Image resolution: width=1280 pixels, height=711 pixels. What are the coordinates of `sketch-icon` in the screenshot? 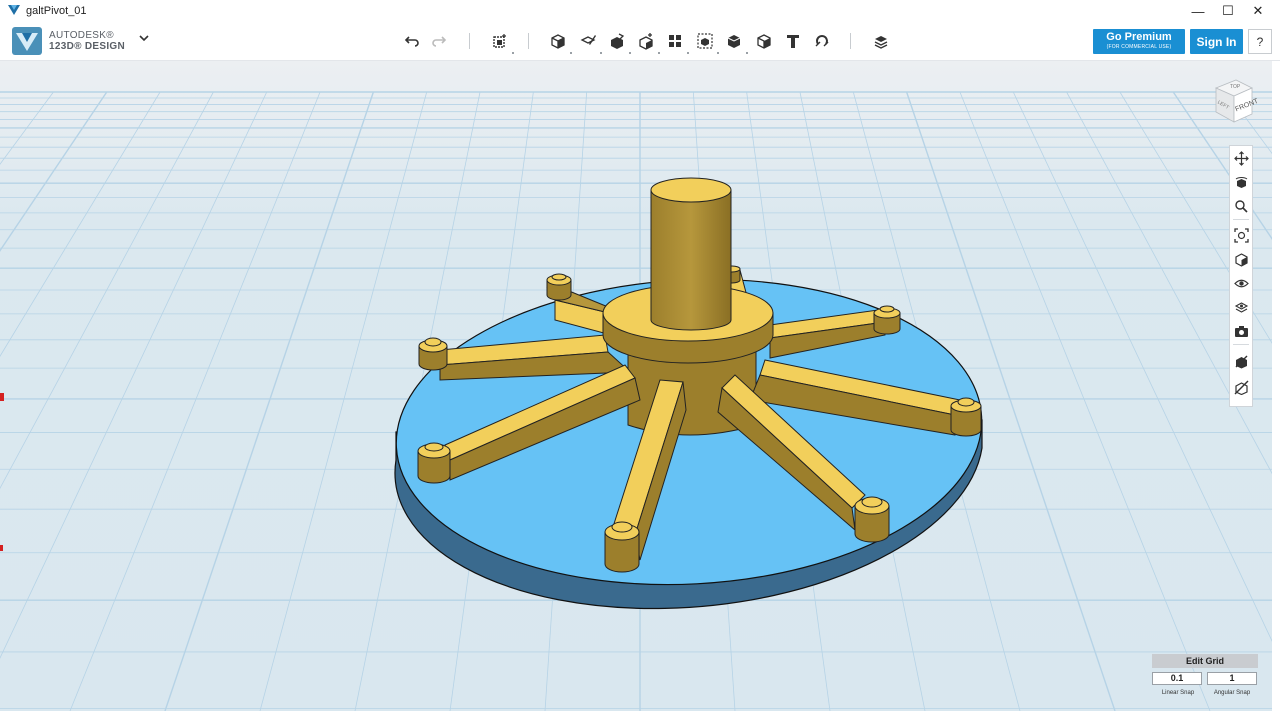 It's located at (588, 40).